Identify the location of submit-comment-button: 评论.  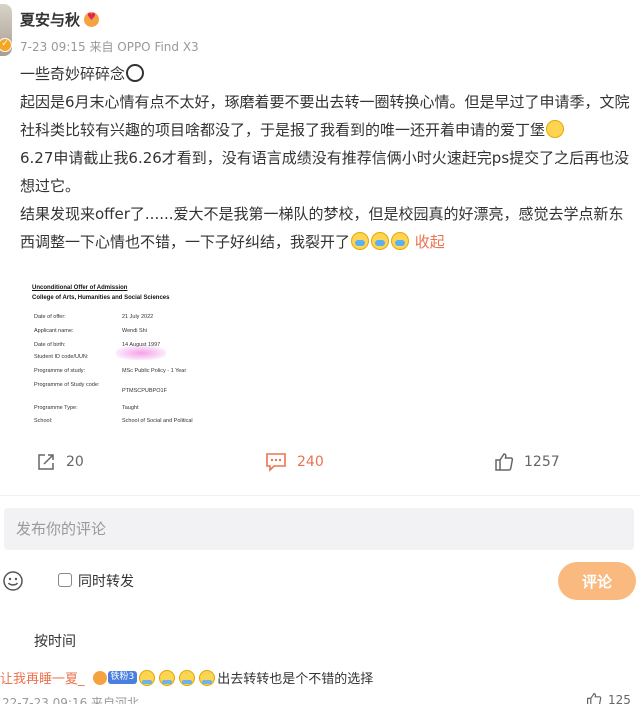
(597, 581).